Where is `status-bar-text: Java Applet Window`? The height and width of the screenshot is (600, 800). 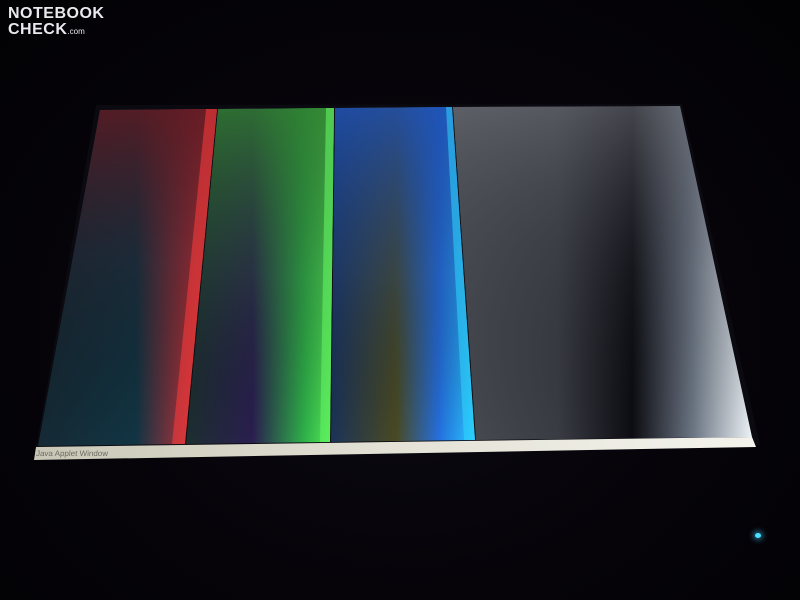
status-bar-text: Java Applet Window is located at coordinates (72, 453).